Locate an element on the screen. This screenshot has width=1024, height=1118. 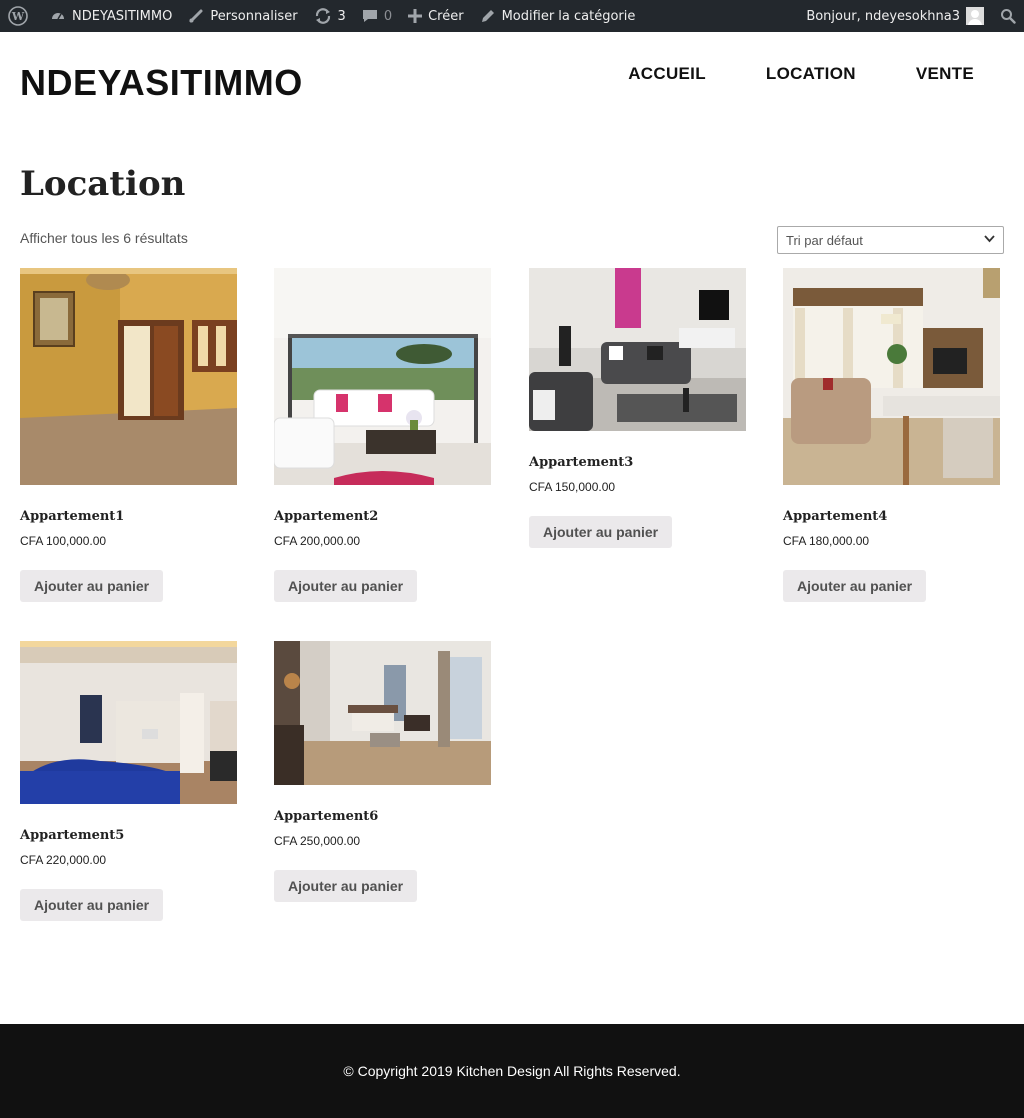
product-title: Appartement6 is located at coordinates (382, 816).